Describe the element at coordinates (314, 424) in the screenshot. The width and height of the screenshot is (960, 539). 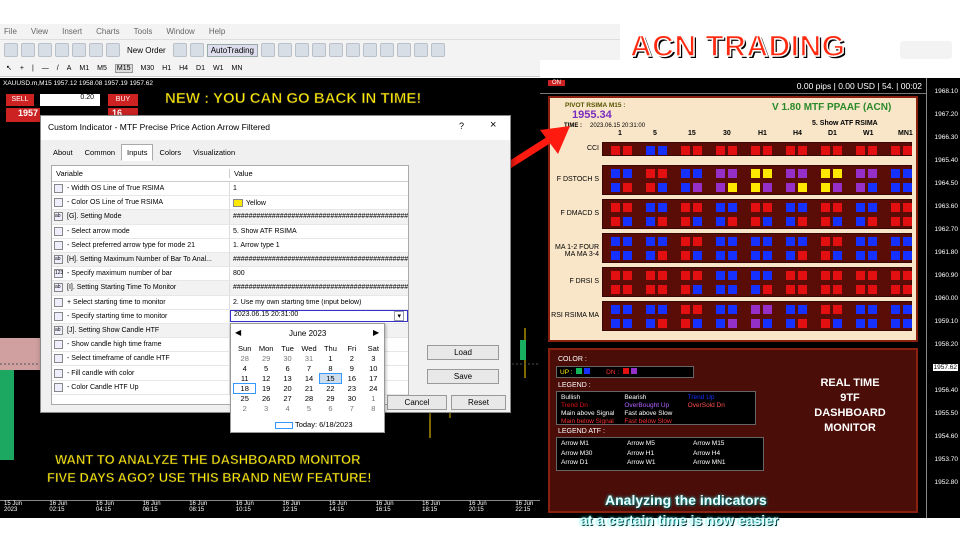
I see `today-label: Today: 6/18/2023` at that location.